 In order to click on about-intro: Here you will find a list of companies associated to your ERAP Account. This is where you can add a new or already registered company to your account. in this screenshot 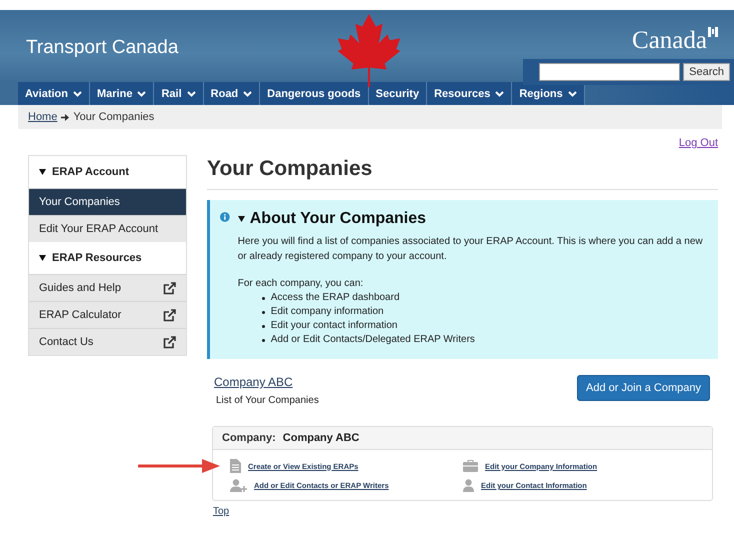, I will do `click(471, 249)`.